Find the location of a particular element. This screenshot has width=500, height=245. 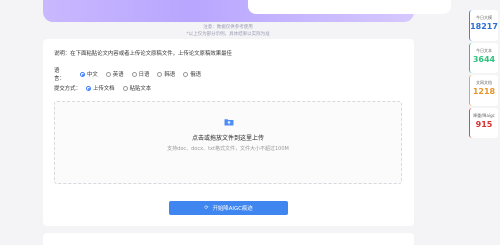

method-option-paste: 粘贴文本 is located at coordinates (136, 88).